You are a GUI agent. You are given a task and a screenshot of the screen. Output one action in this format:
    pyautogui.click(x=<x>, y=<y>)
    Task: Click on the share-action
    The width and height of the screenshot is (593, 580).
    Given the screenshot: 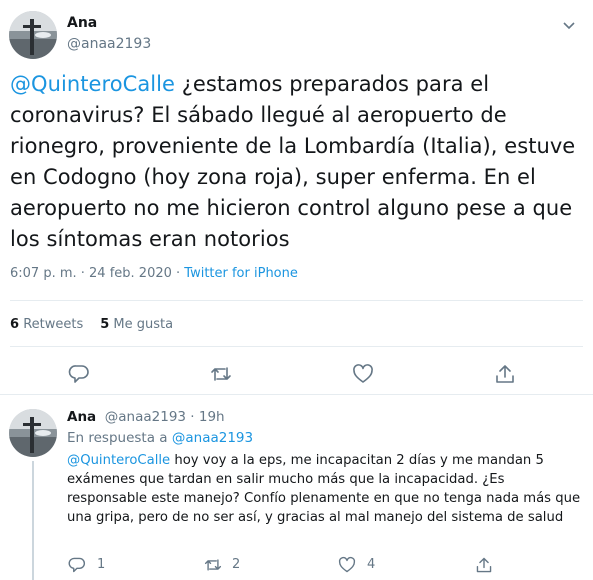 What is the action you would take?
    pyautogui.click(x=485, y=565)
    